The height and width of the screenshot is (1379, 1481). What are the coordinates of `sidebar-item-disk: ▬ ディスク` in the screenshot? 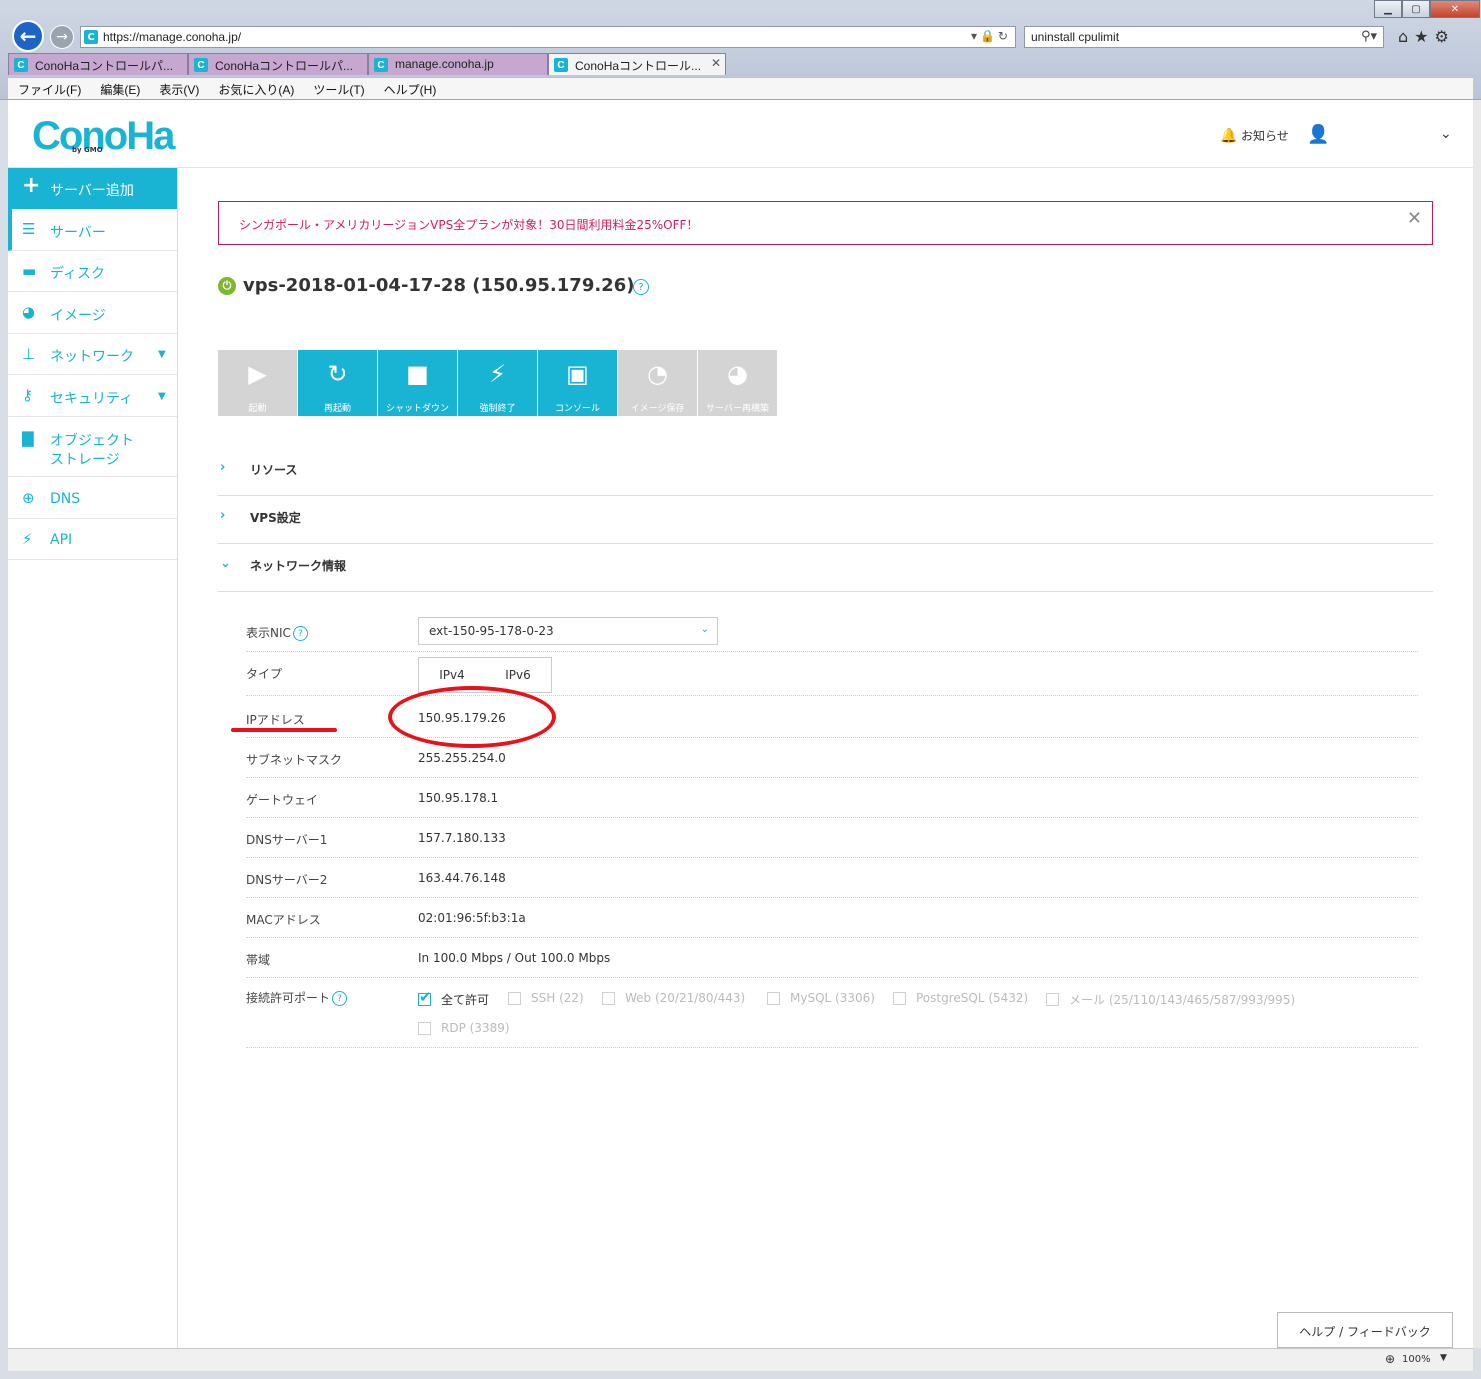 It's located at (92, 271).